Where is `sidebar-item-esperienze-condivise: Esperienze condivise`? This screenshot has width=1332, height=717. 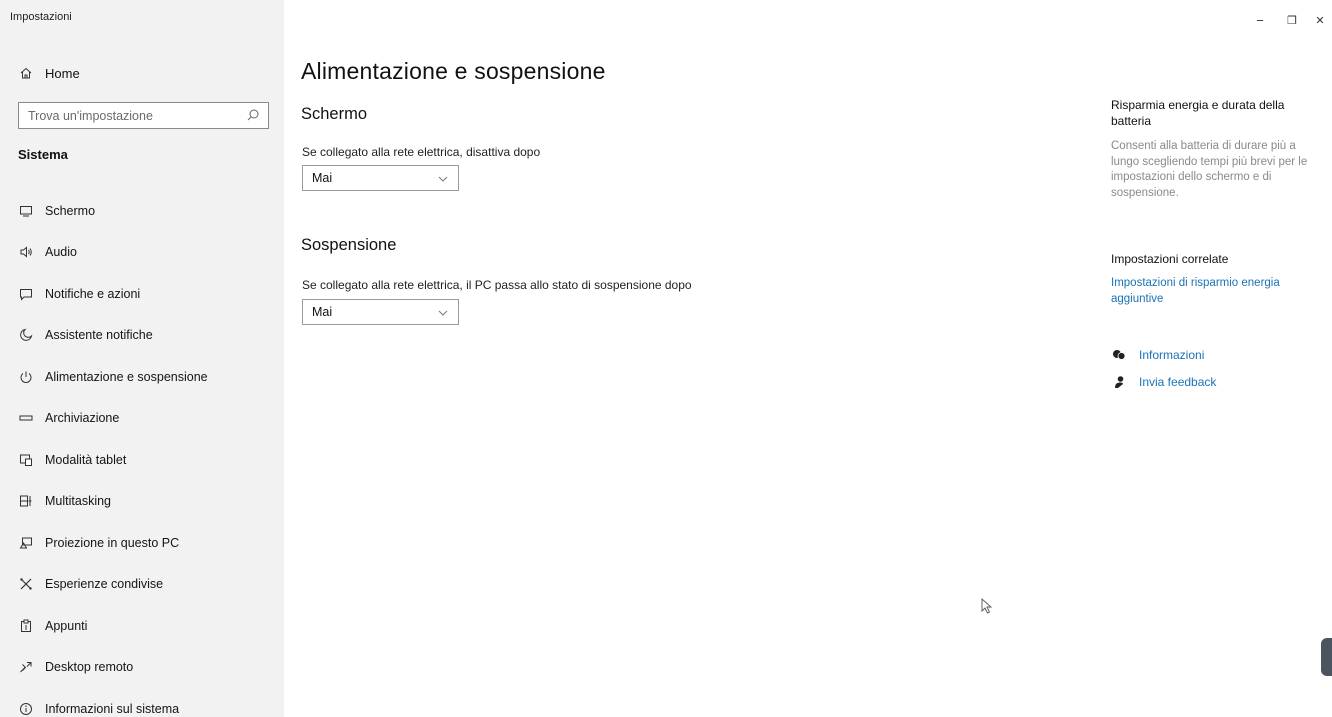
sidebar-item-esperienze-condivise: Esperienze condivise is located at coordinates (142, 585).